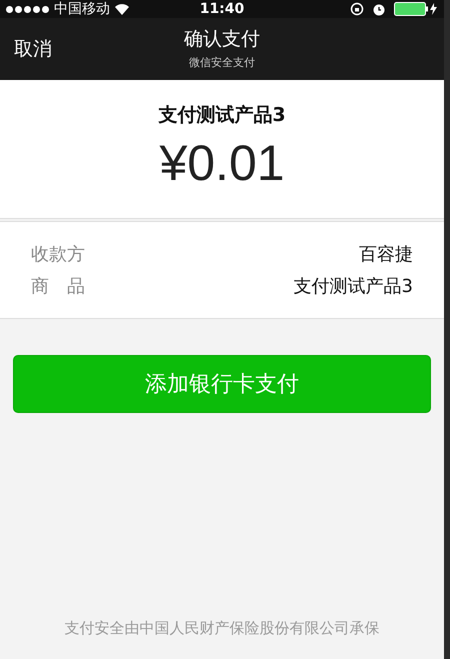 The image size is (450, 659). I want to click on rotation-lock-icon, so click(357, 9).